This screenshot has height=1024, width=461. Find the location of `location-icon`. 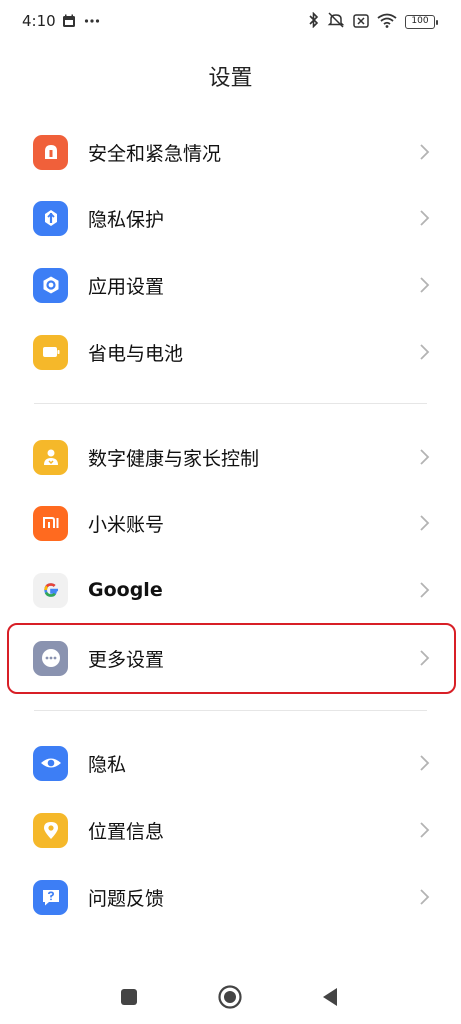

location-icon is located at coordinates (50, 830).